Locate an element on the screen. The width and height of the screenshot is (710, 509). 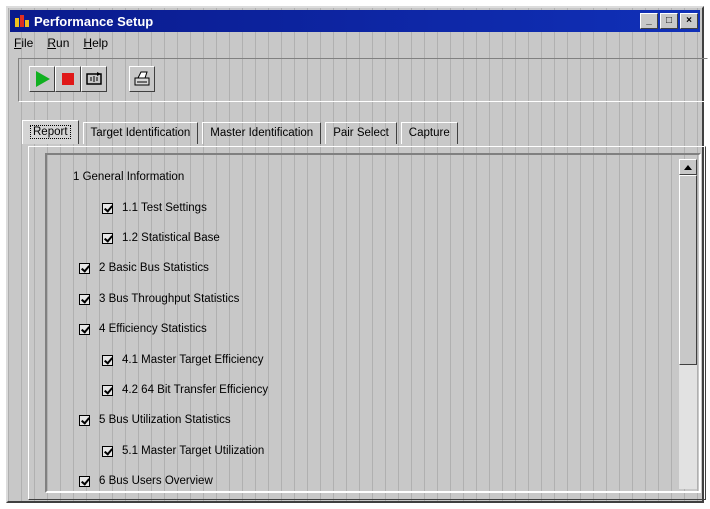
tab-master-identification: Master Identification is located at coordinates (262, 133).